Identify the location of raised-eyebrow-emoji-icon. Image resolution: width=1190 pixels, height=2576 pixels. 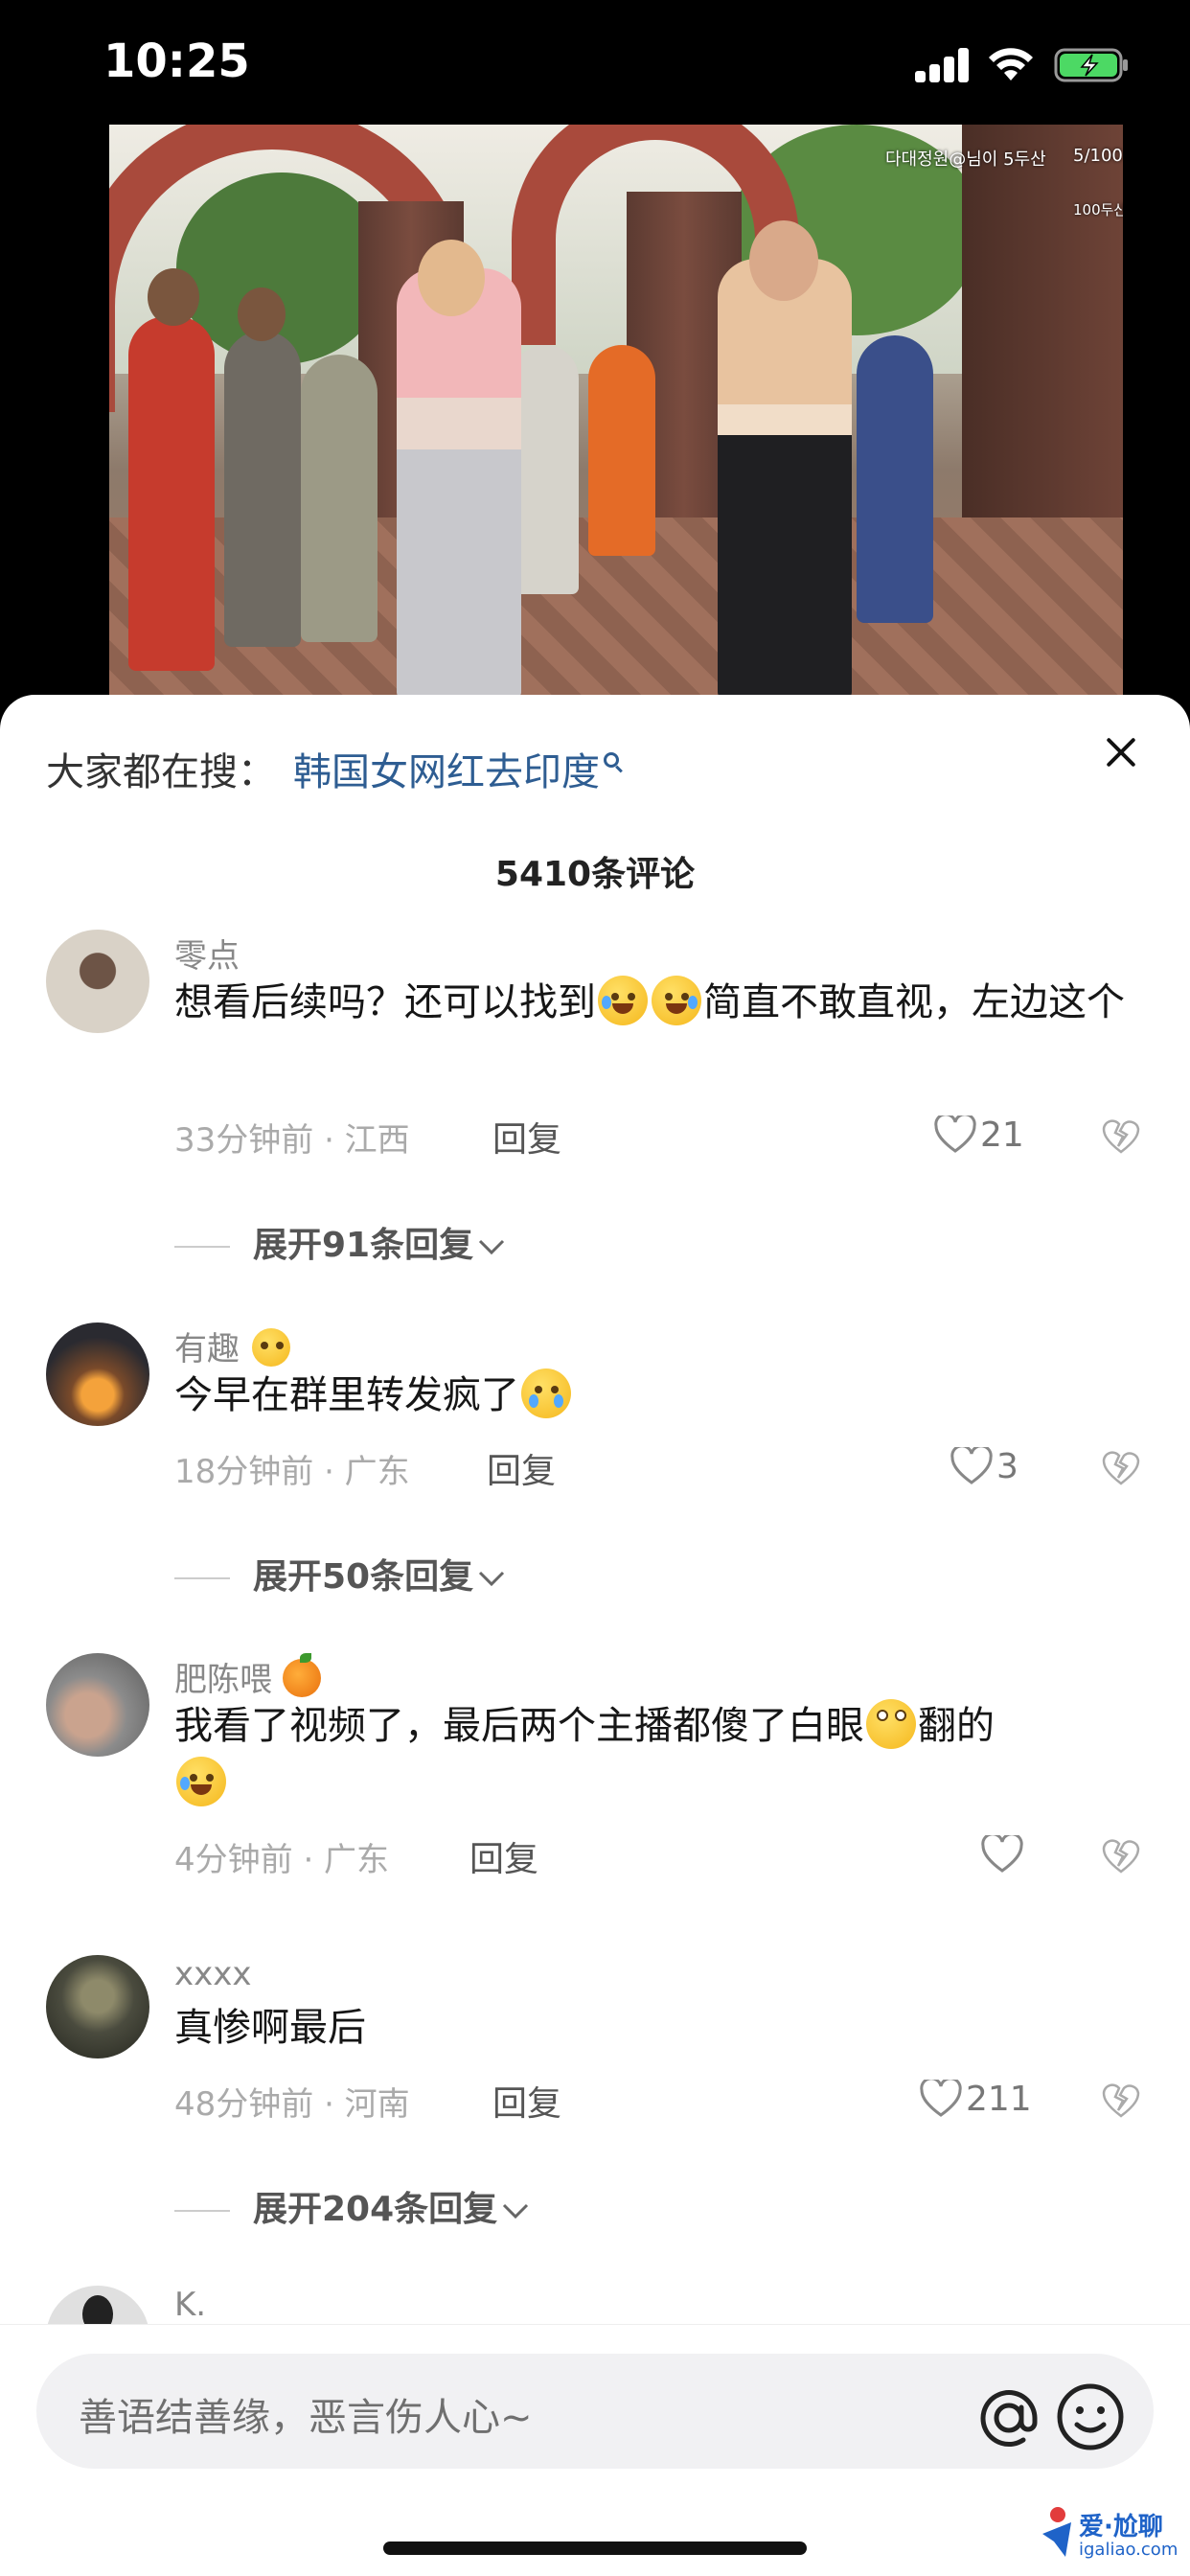
(271, 1347).